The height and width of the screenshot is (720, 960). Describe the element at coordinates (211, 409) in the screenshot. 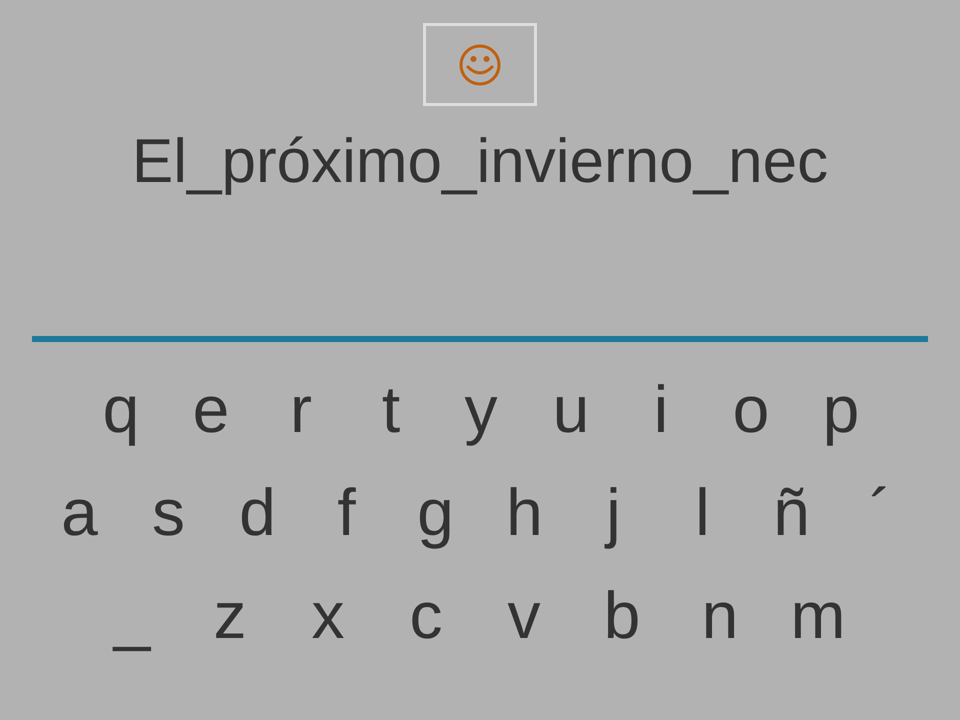

I see `letter-key: e` at that location.